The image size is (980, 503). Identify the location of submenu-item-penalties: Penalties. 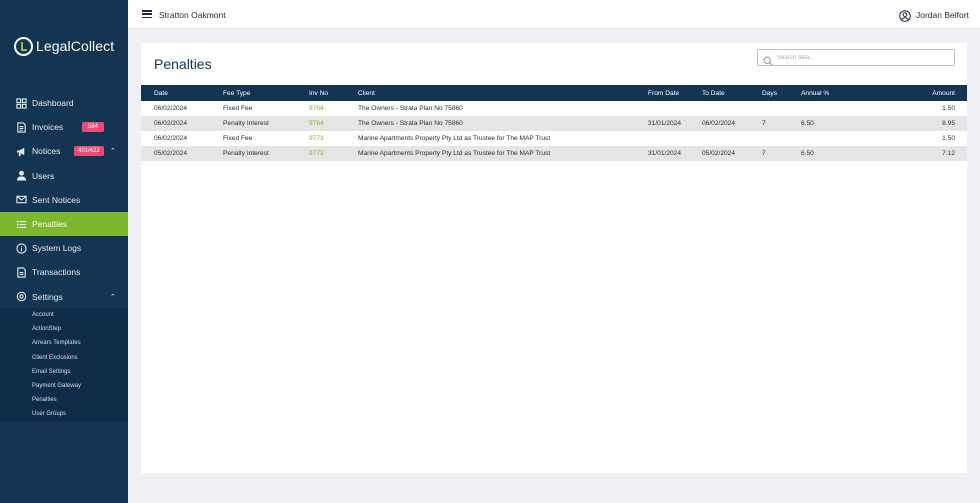
(64, 400).